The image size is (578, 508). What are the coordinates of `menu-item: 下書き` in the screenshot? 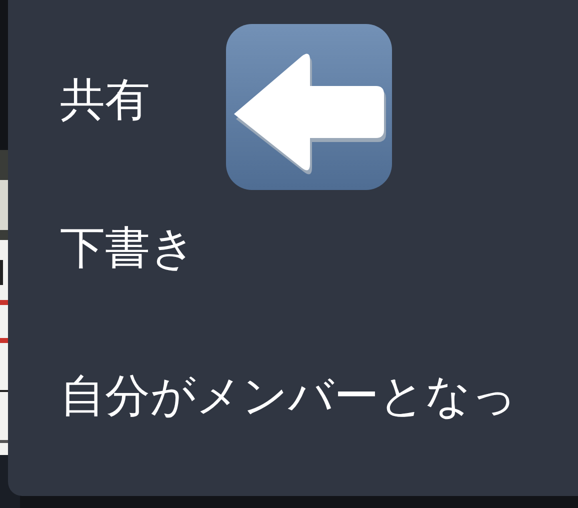 It's located at (102, 248).